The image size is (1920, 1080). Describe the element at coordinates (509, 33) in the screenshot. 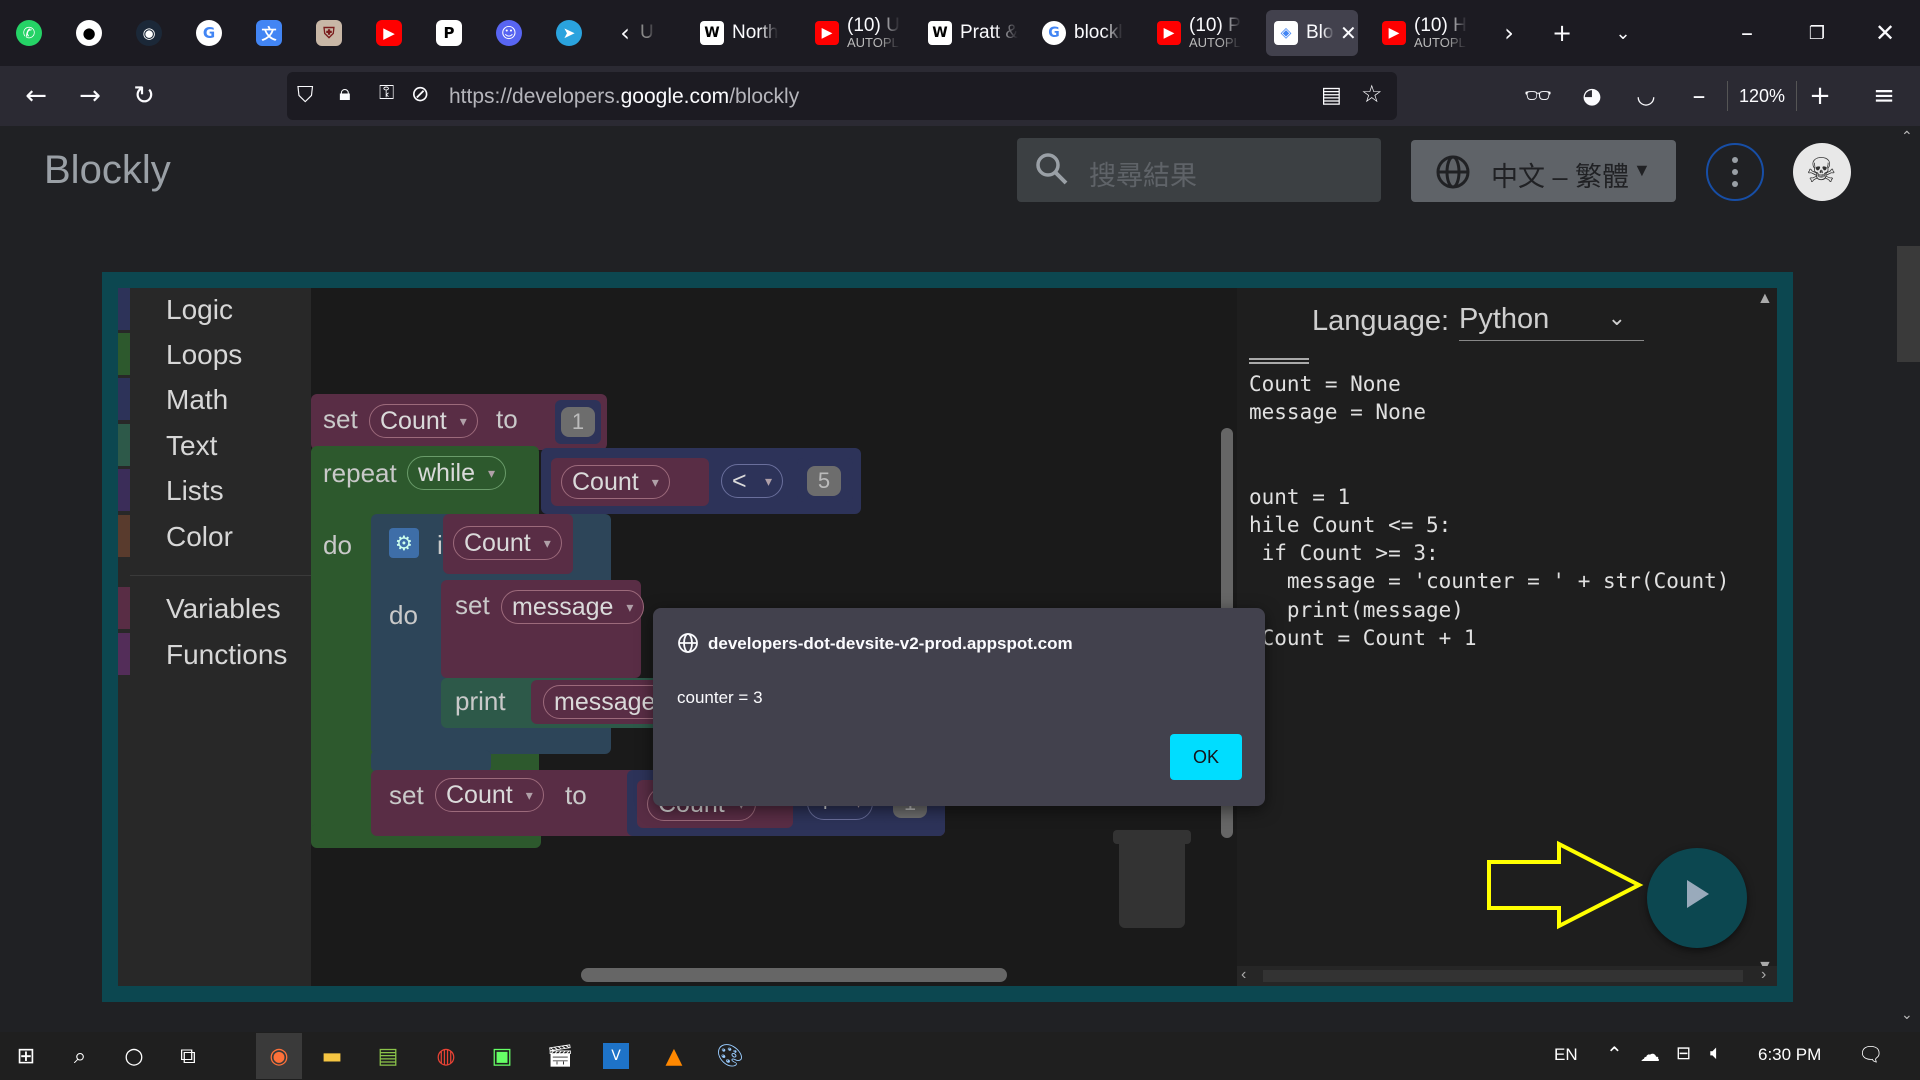

I see `pinned-tab-discord: ☺` at that location.